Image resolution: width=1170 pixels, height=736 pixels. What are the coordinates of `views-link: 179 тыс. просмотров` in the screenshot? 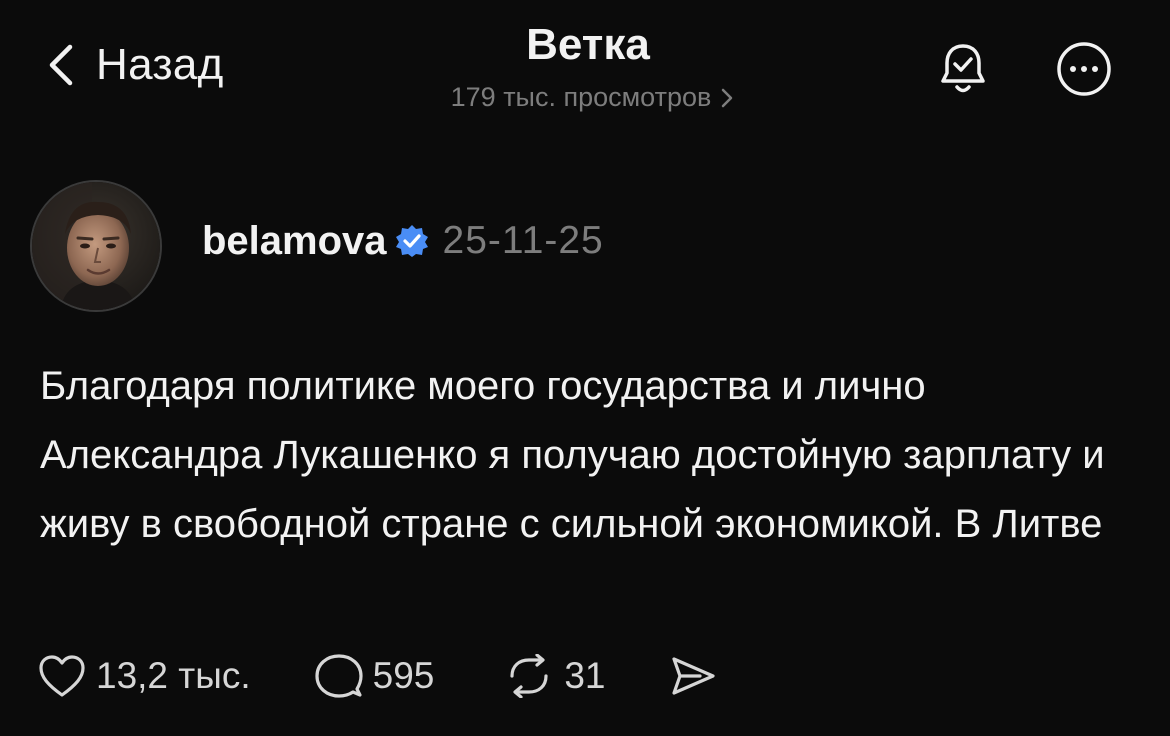 It's located at (592, 97).